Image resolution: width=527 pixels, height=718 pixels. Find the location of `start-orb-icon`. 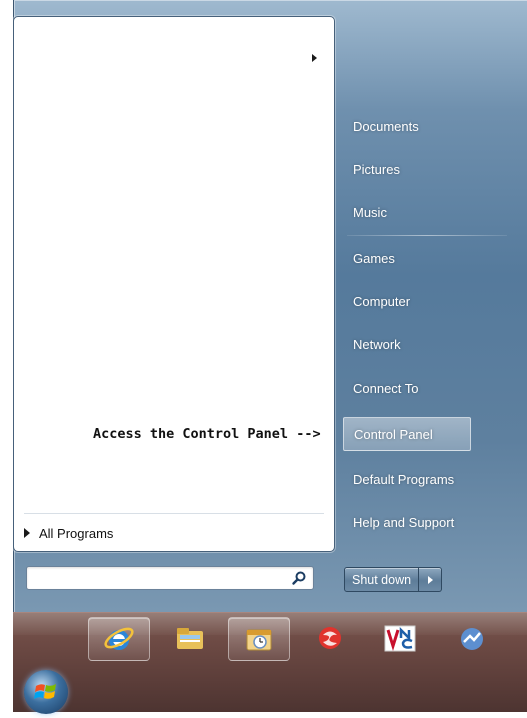

start-orb-icon is located at coordinates (46, 692).